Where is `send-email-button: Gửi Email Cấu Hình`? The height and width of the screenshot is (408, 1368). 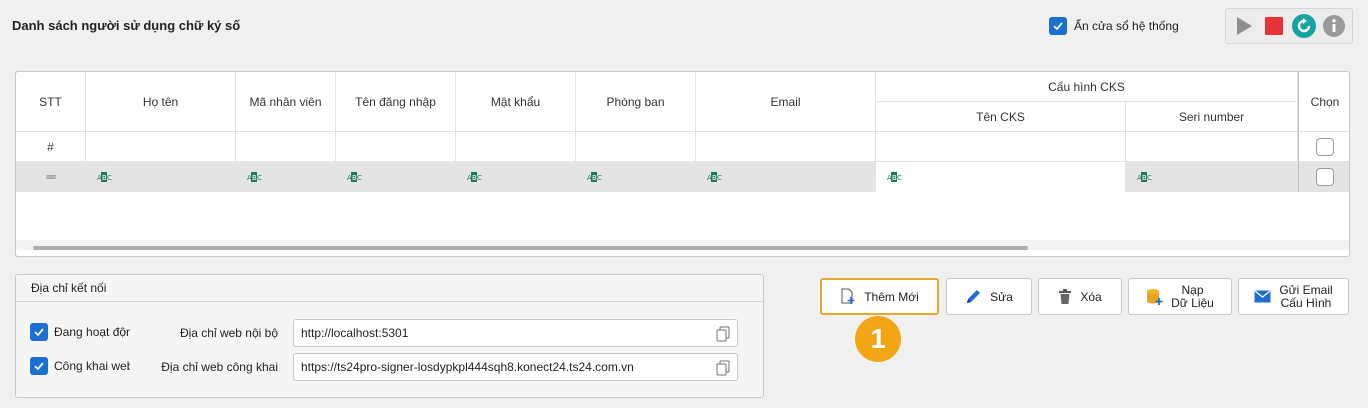
send-email-button: Gửi Email Cấu Hình is located at coordinates (1293, 296).